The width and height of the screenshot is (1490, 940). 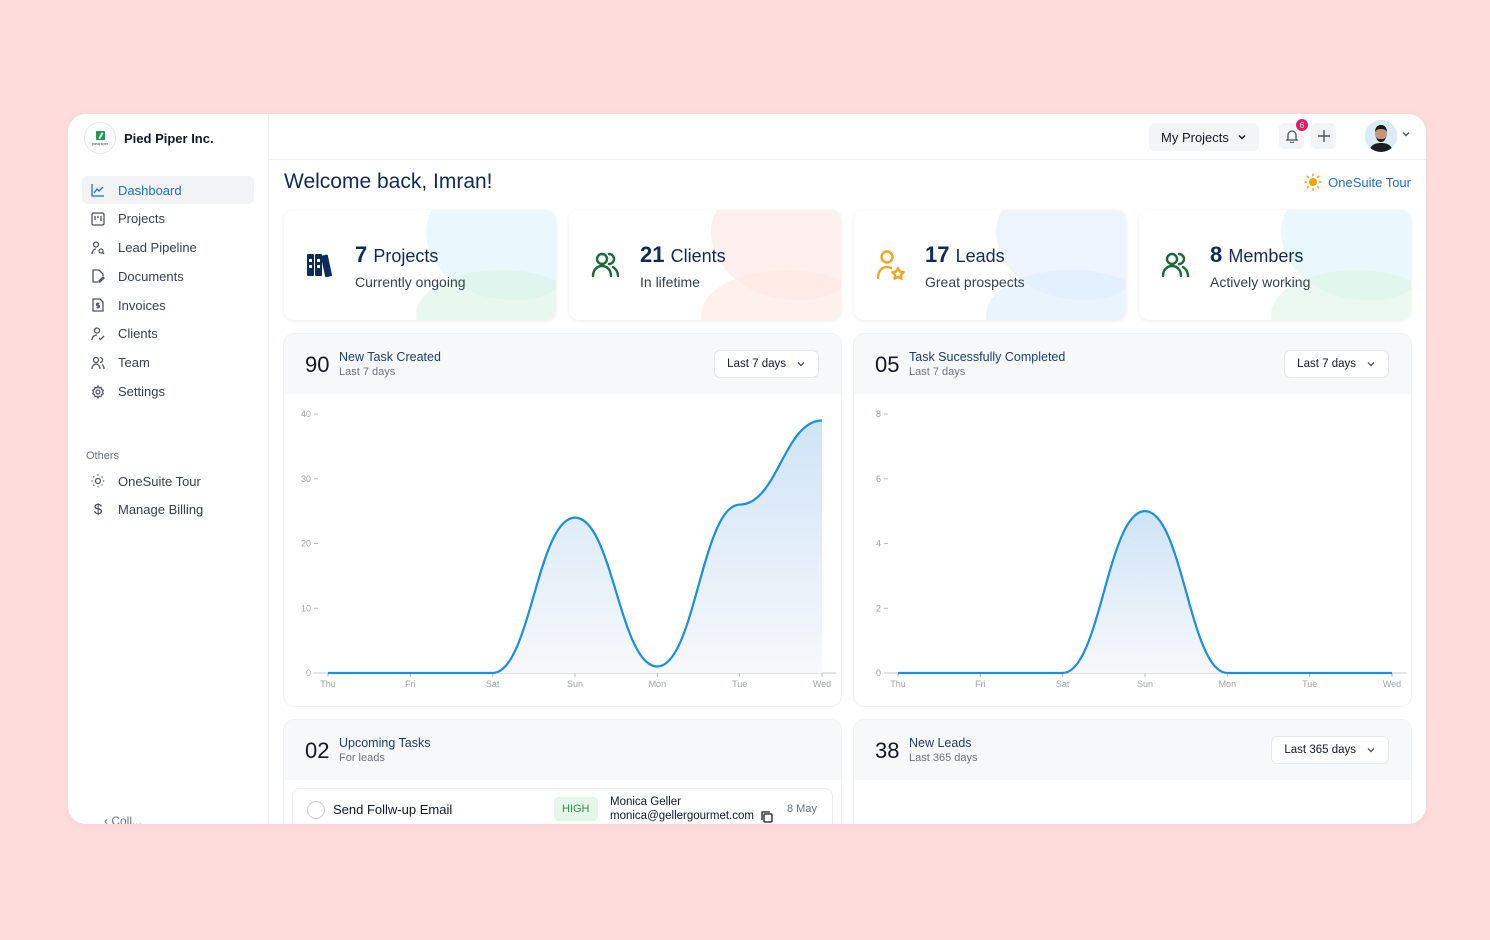 What do you see at coordinates (150, 190) in the screenshot?
I see `sidebar-item-label: Dashboard` at bounding box center [150, 190].